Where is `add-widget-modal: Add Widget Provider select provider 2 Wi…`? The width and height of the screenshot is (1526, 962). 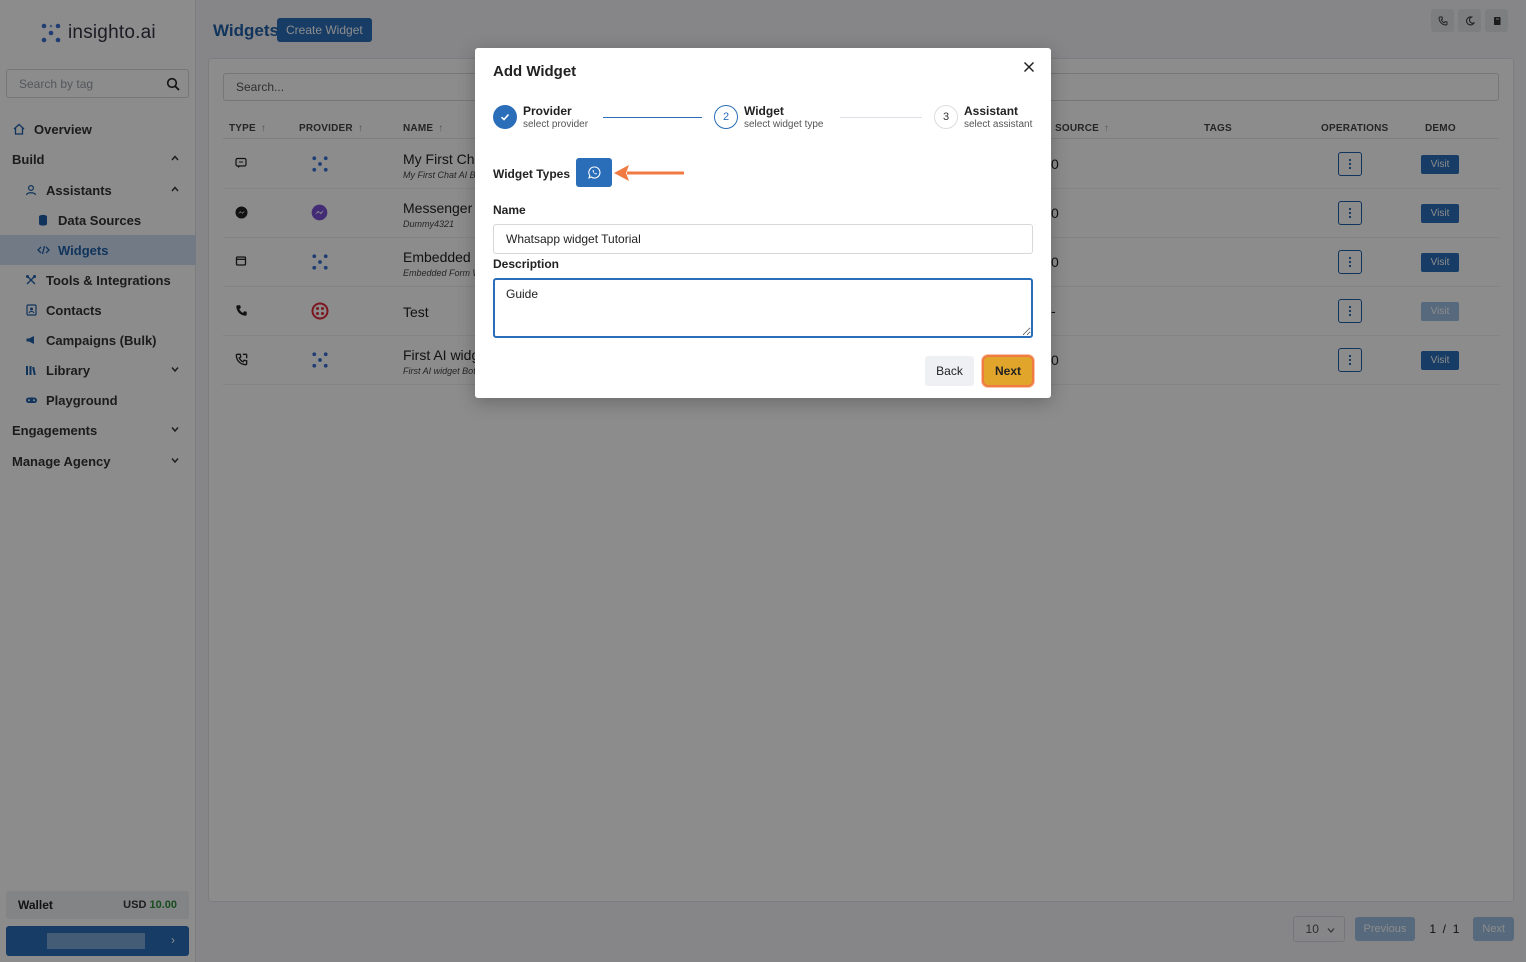
add-widget-modal: Add Widget Provider select provider 2 Wi… is located at coordinates (763, 223).